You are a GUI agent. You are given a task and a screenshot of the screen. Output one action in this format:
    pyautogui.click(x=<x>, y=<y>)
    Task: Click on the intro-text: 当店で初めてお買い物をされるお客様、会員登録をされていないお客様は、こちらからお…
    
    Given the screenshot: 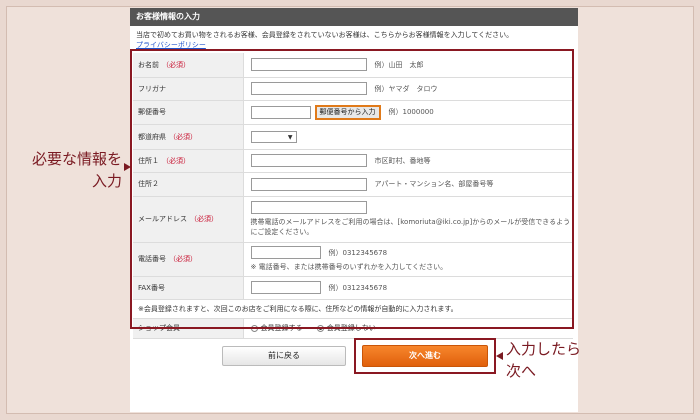 What is the action you would take?
    pyautogui.click(x=351, y=40)
    